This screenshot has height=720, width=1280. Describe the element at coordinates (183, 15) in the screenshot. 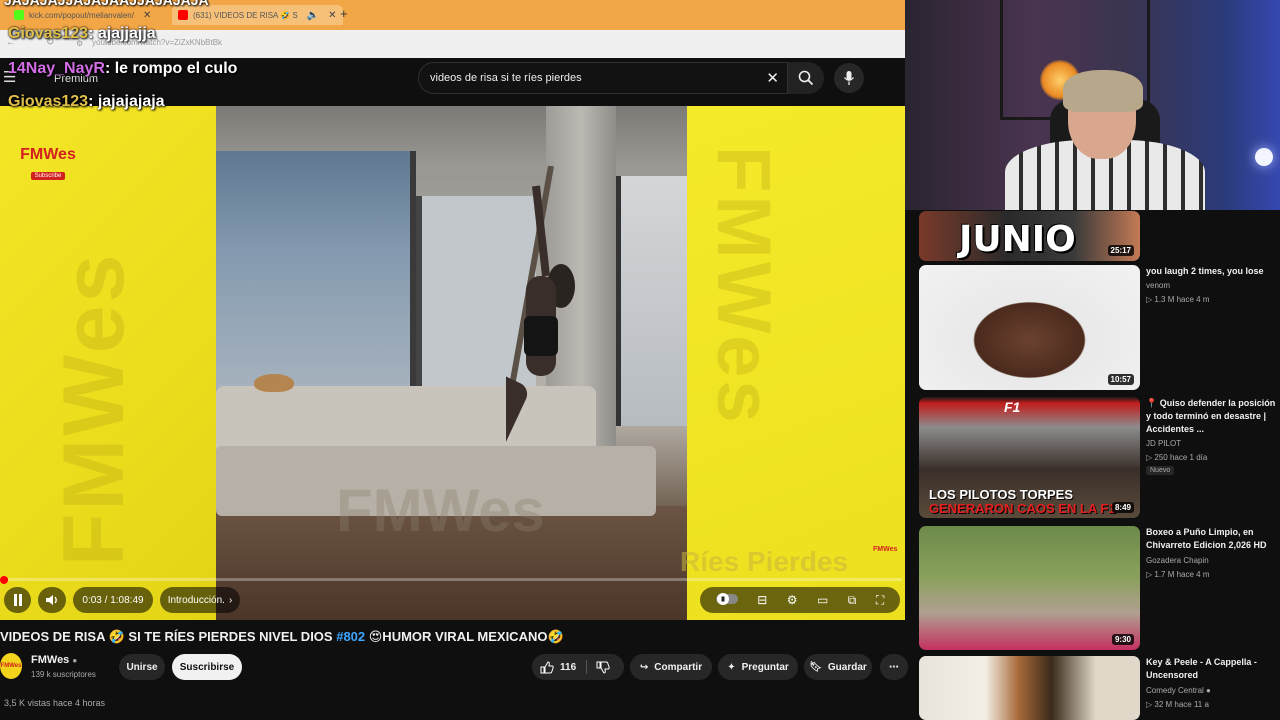

I see `youtube-favicon-icon` at that location.